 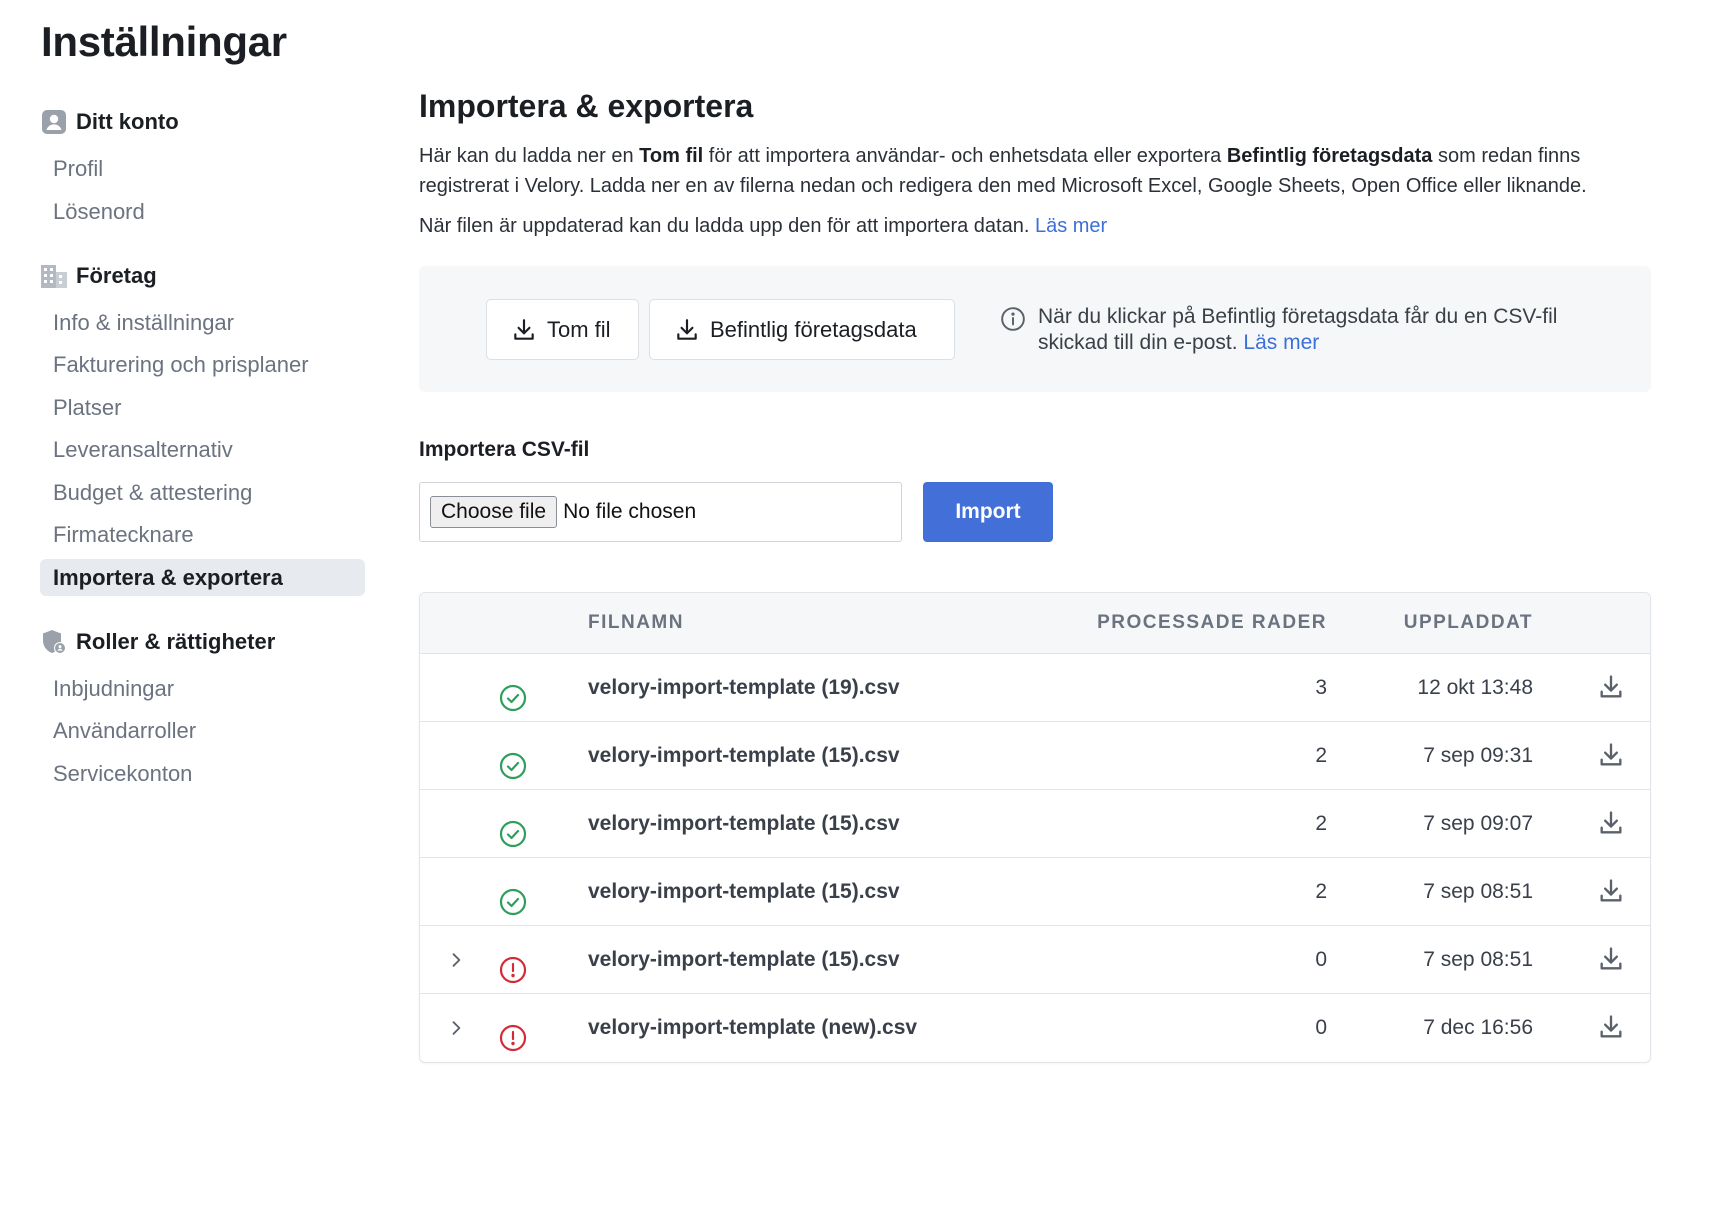 What do you see at coordinates (1475, 687) in the screenshot?
I see `uploaded-date: 12 okt 13:48` at bounding box center [1475, 687].